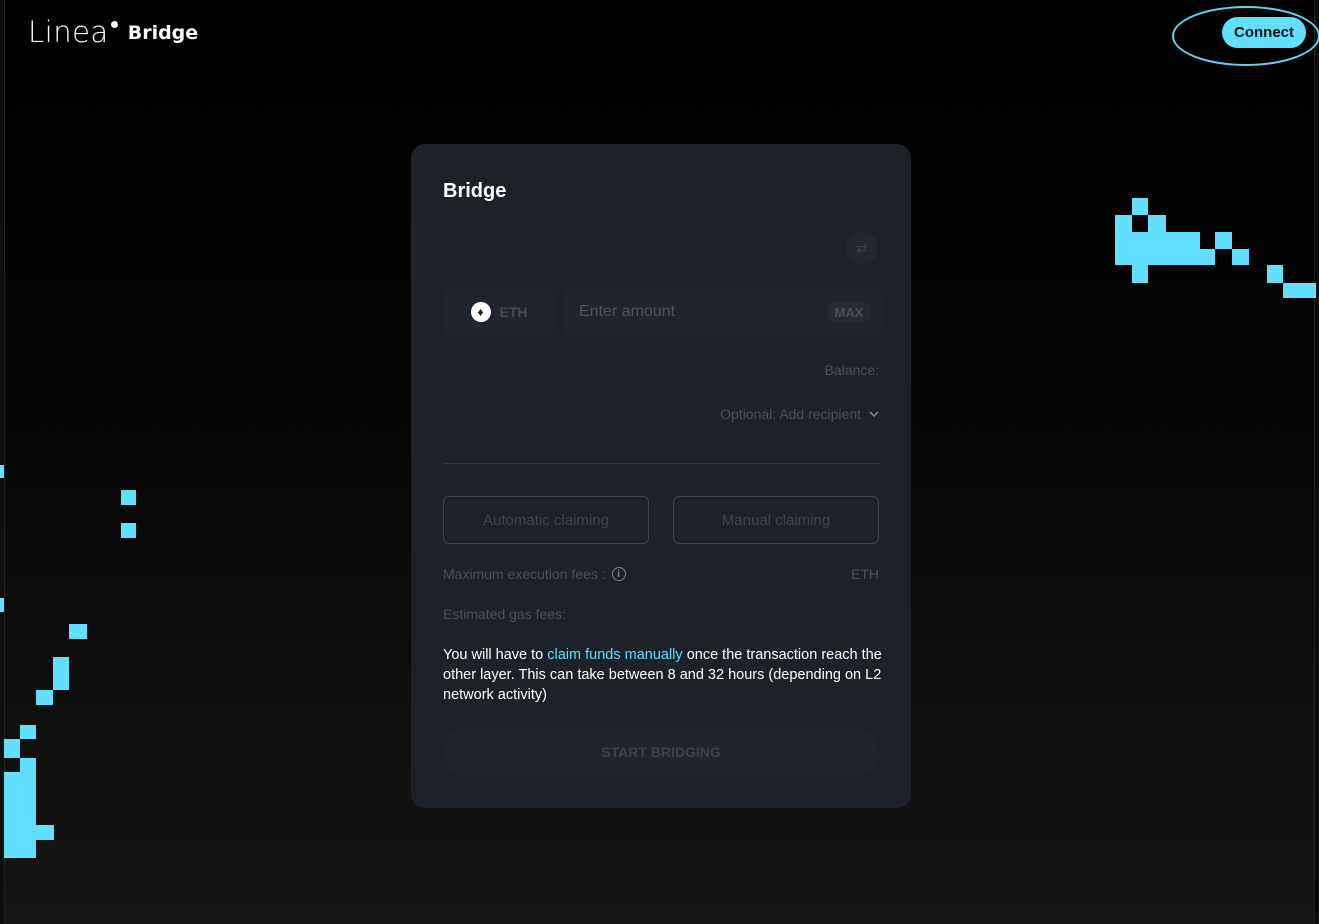 The width and height of the screenshot is (1319, 924). What do you see at coordinates (790, 414) in the screenshot?
I see `recipient-label: Optional: Add recipient` at bounding box center [790, 414].